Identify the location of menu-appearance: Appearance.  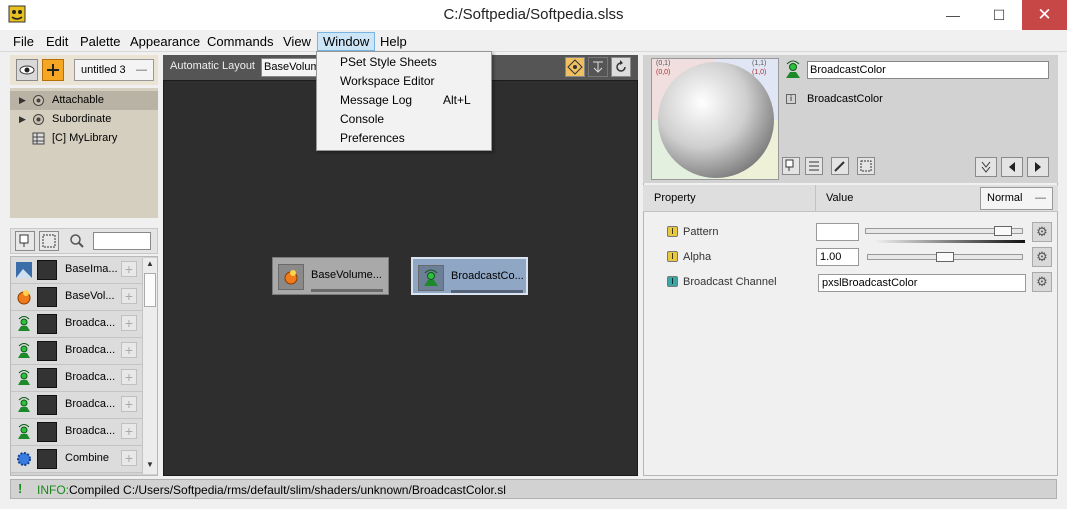
(165, 41).